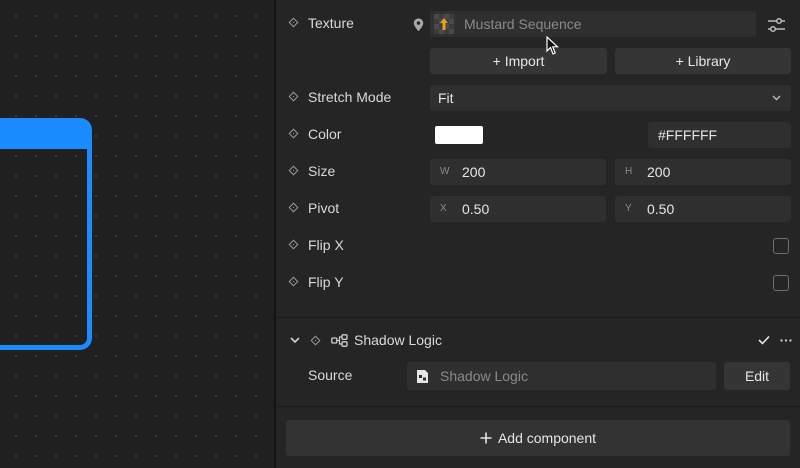 The image size is (800, 468). I want to click on texture-thumbnail-icon, so click(444, 24).